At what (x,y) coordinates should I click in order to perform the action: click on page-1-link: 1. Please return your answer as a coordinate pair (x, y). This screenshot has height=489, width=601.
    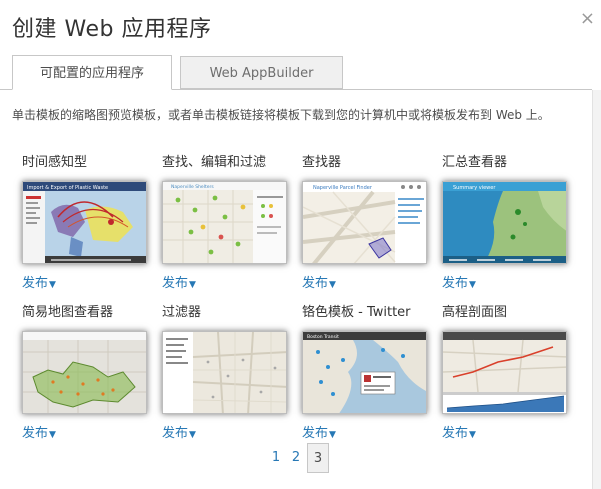
    Looking at the image, I should click on (276, 458).